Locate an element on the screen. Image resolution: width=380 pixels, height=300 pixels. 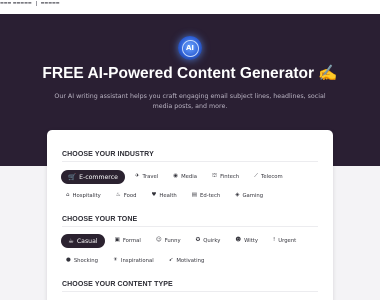
witty-icon: ☻ is located at coordinates (238, 239).